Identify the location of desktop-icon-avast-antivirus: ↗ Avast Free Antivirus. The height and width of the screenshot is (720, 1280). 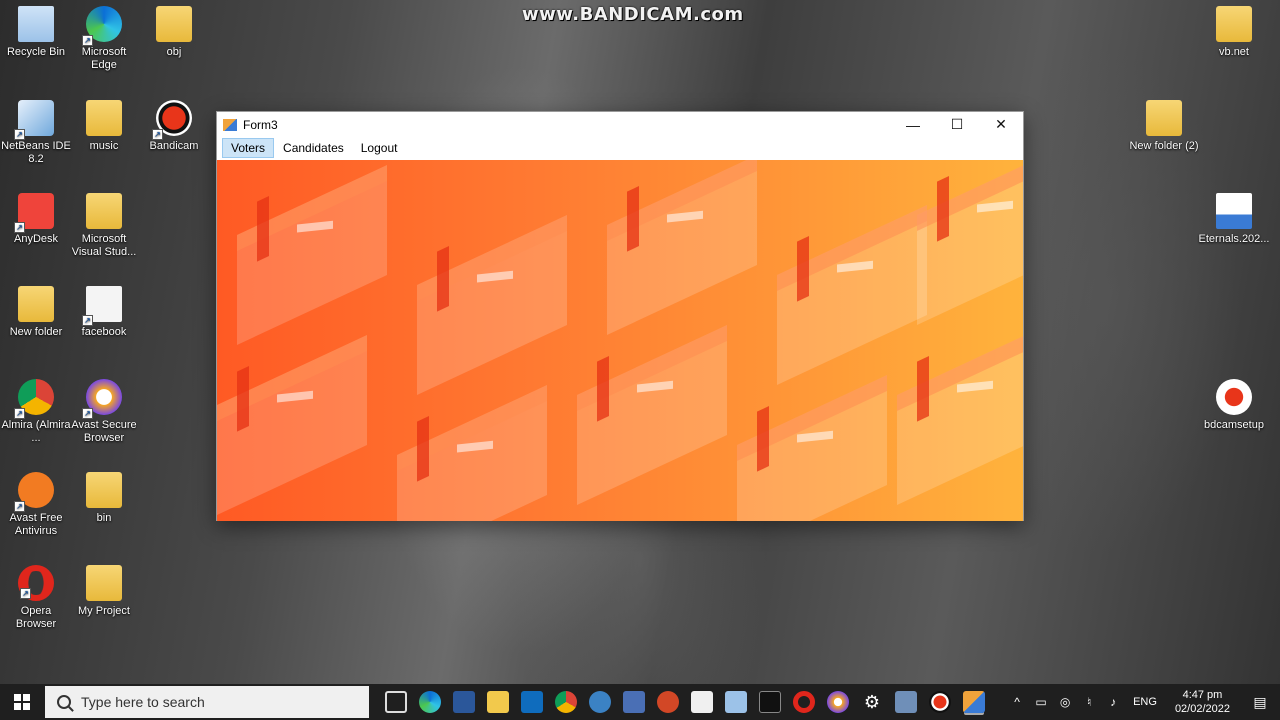
(36, 505).